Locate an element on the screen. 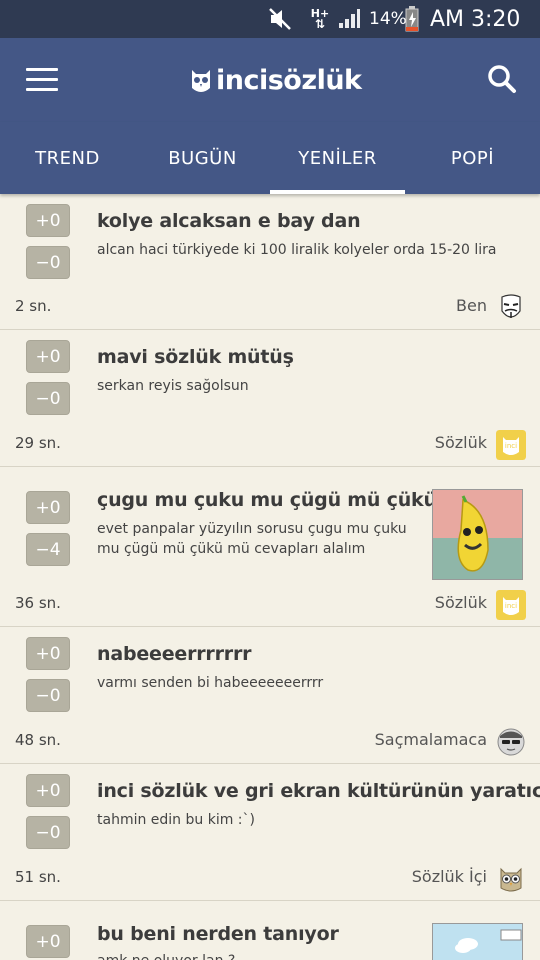 This screenshot has height=960, width=540. post-body: varmı senden bi habeeeeeeerrrr is located at coordinates (210, 683).